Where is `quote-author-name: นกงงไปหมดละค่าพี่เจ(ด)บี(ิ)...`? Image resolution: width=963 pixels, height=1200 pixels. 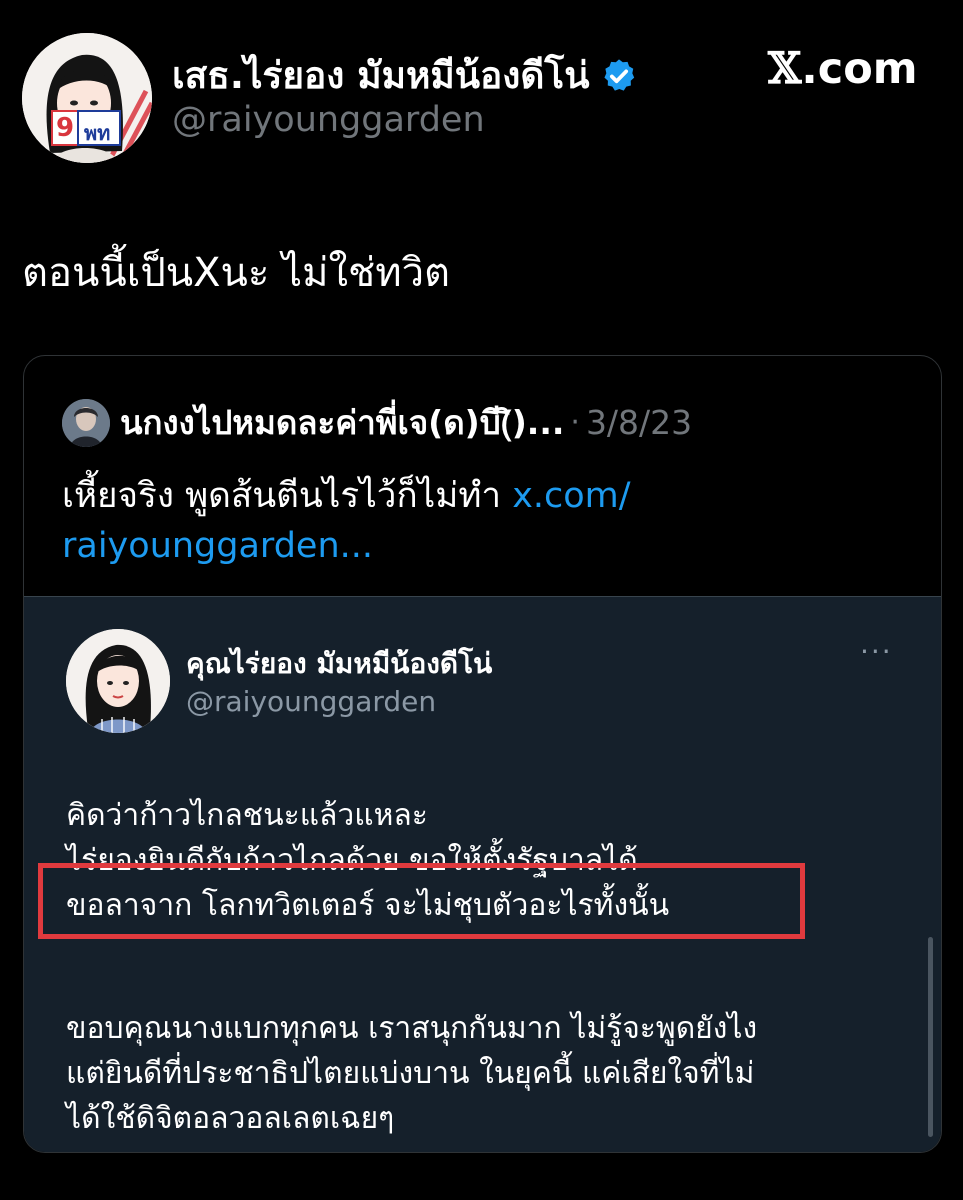 quote-author-name: นกงงไปหมดละค่าพี่เจ(ด)บี(ิ)... is located at coordinates (342, 422).